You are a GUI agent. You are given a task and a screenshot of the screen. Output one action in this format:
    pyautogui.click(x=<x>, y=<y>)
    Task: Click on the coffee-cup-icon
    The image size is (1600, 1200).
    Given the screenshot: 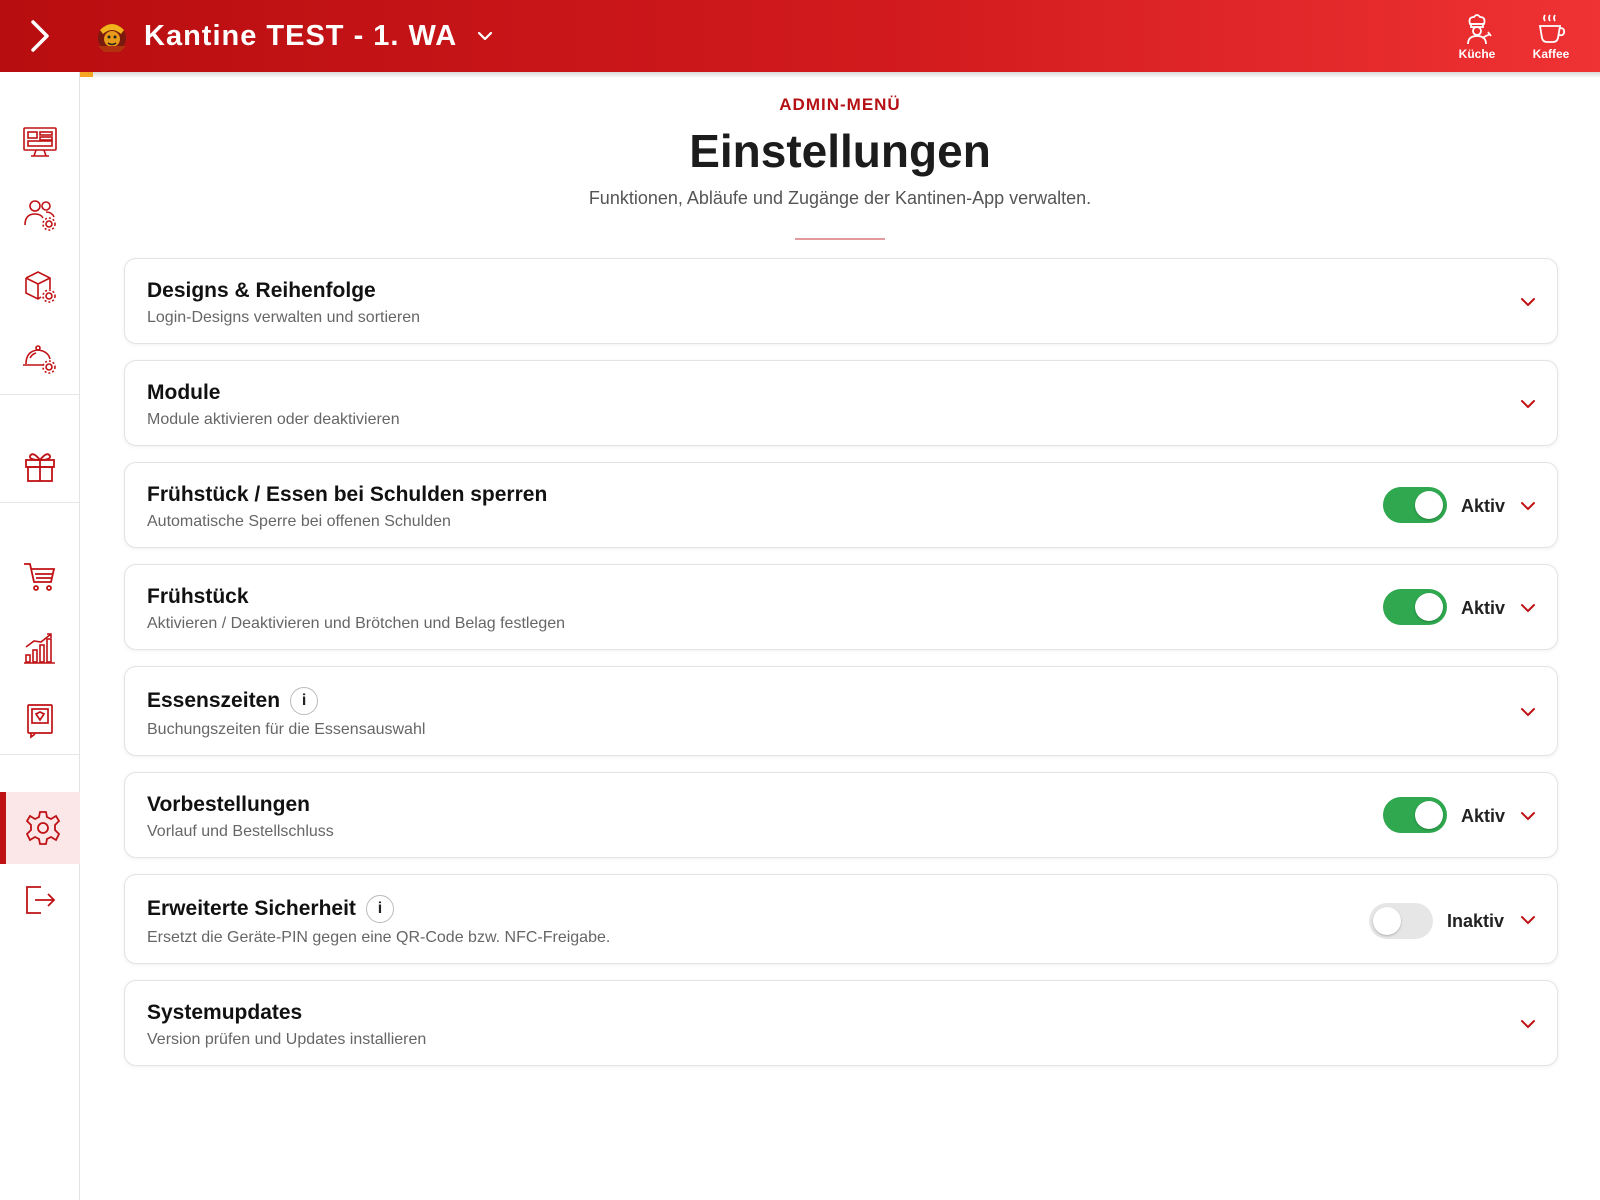 What is the action you would take?
    pyautogui.click(x=1552, y=28)
    